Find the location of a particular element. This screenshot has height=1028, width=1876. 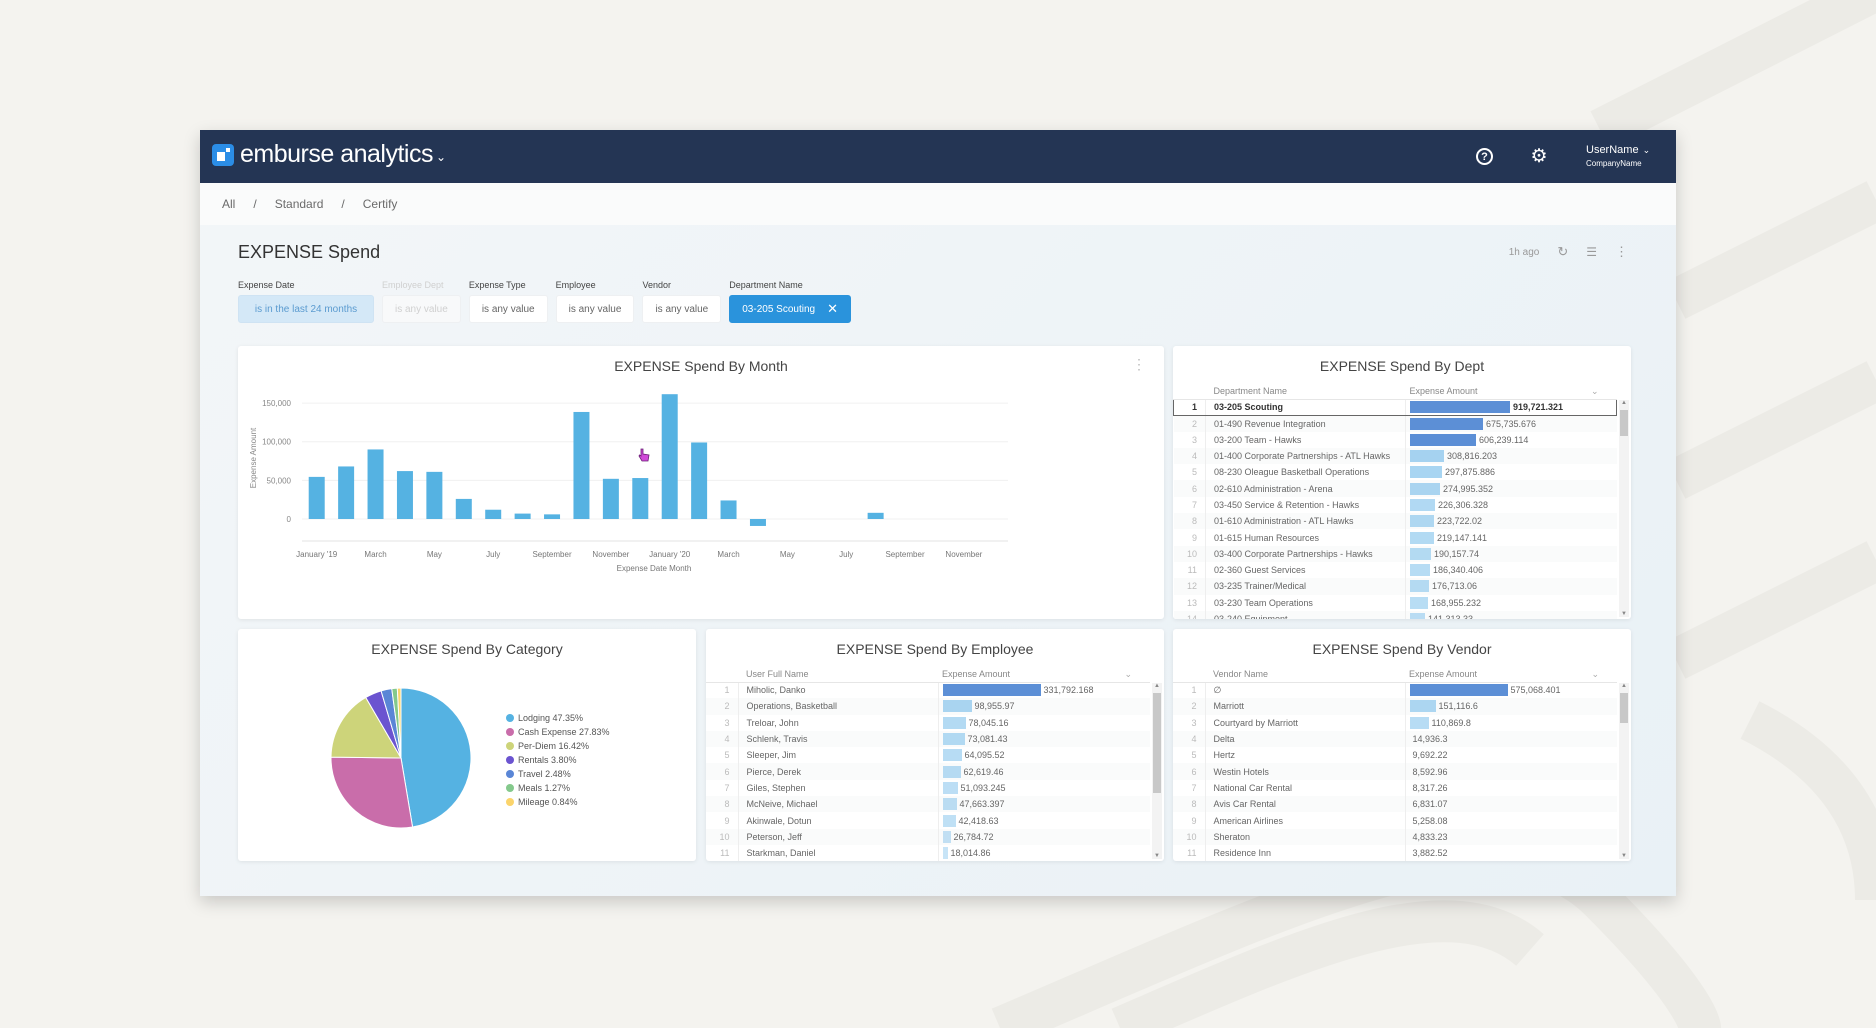

filter-label: Vendor is located at coordinates (656, 285).